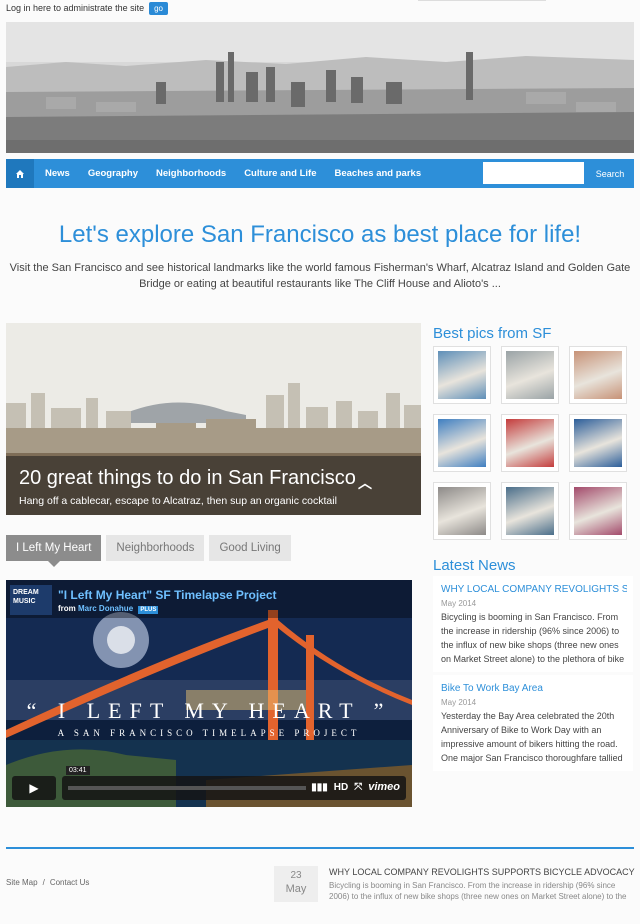  Describe the element at coordinates (319, 787) in the screenshot. I see `volume-icon: ▮▮▮` at that location.